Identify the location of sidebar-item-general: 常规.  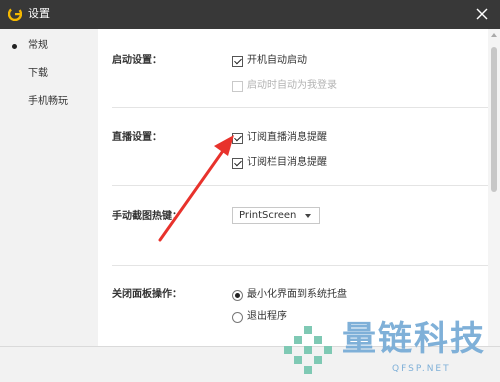
(49, 46).